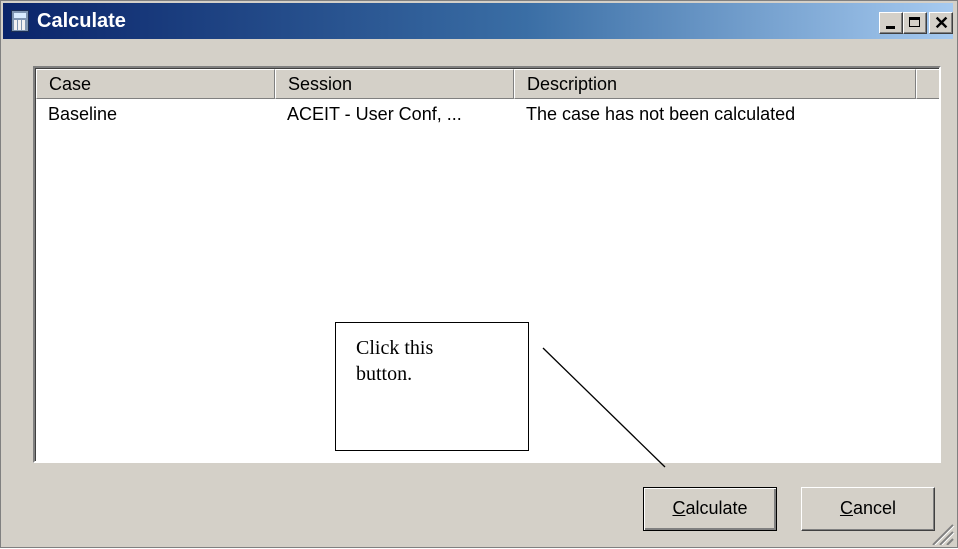 The image size is (958, 549). What do you see at coordinates (384, 374) in the screenshot?
I see `callout-text-line-2: button.` at bounding box center [384, 374].